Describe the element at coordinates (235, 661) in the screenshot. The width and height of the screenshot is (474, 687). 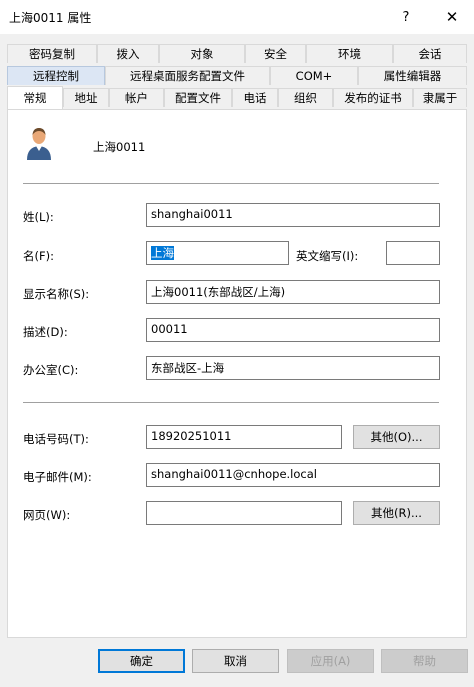
I see `cancel-button: 取消` at that location.